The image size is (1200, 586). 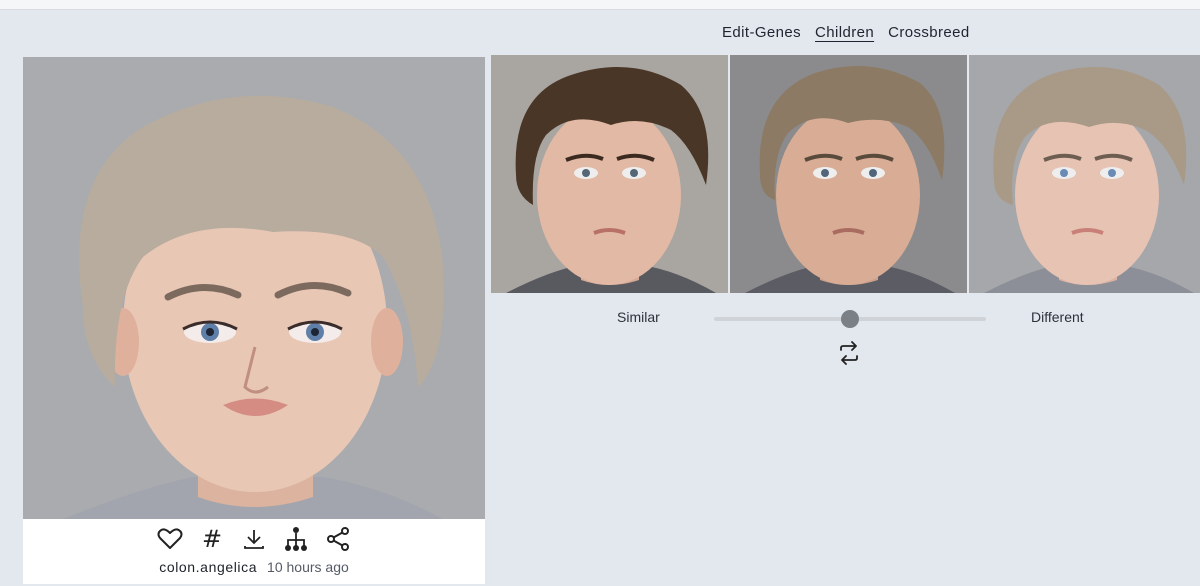 I want to click on tab-crossbreed: Crossbreed, so click(x=929, y=32).